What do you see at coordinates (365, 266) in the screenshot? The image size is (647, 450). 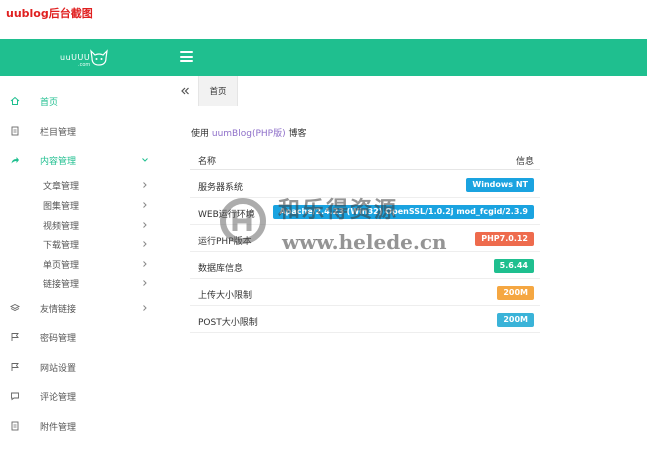 I see `table-row: 数据库信息 5.6.44` at bounding box center [365, 266].